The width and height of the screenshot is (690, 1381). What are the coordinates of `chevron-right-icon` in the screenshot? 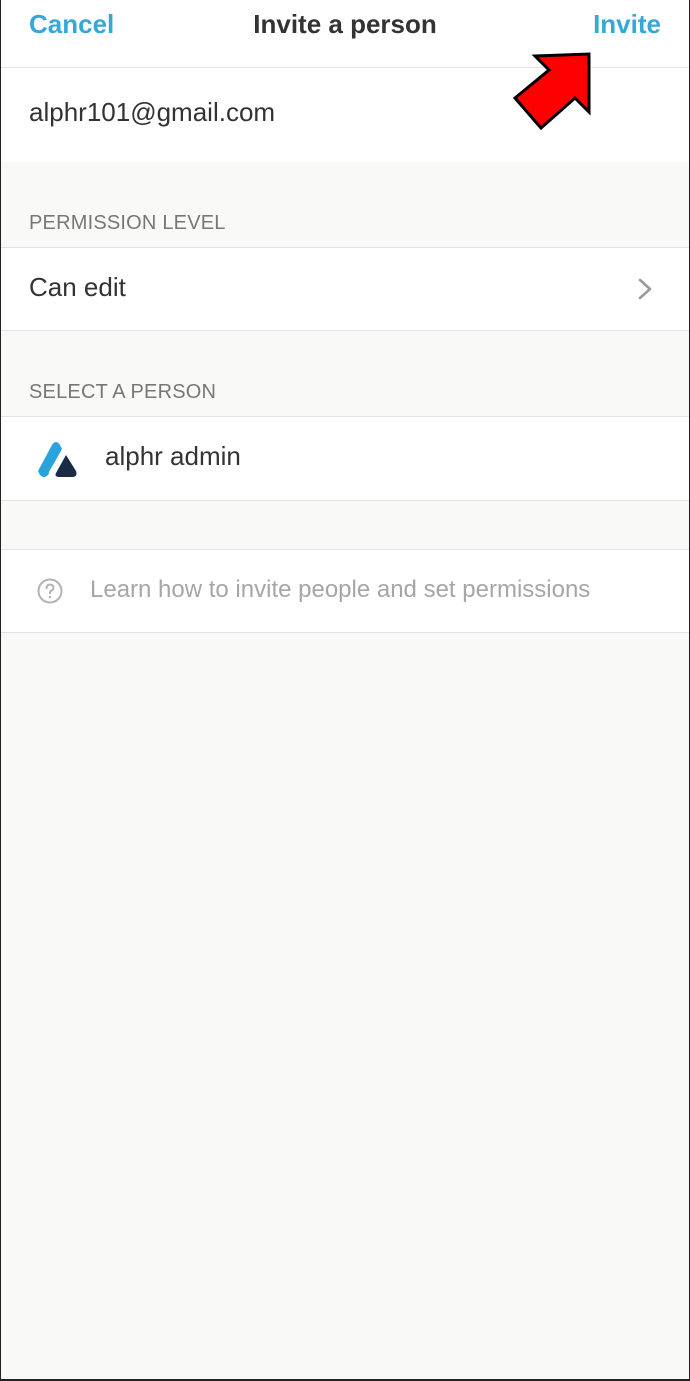 It's located at (645, 289).